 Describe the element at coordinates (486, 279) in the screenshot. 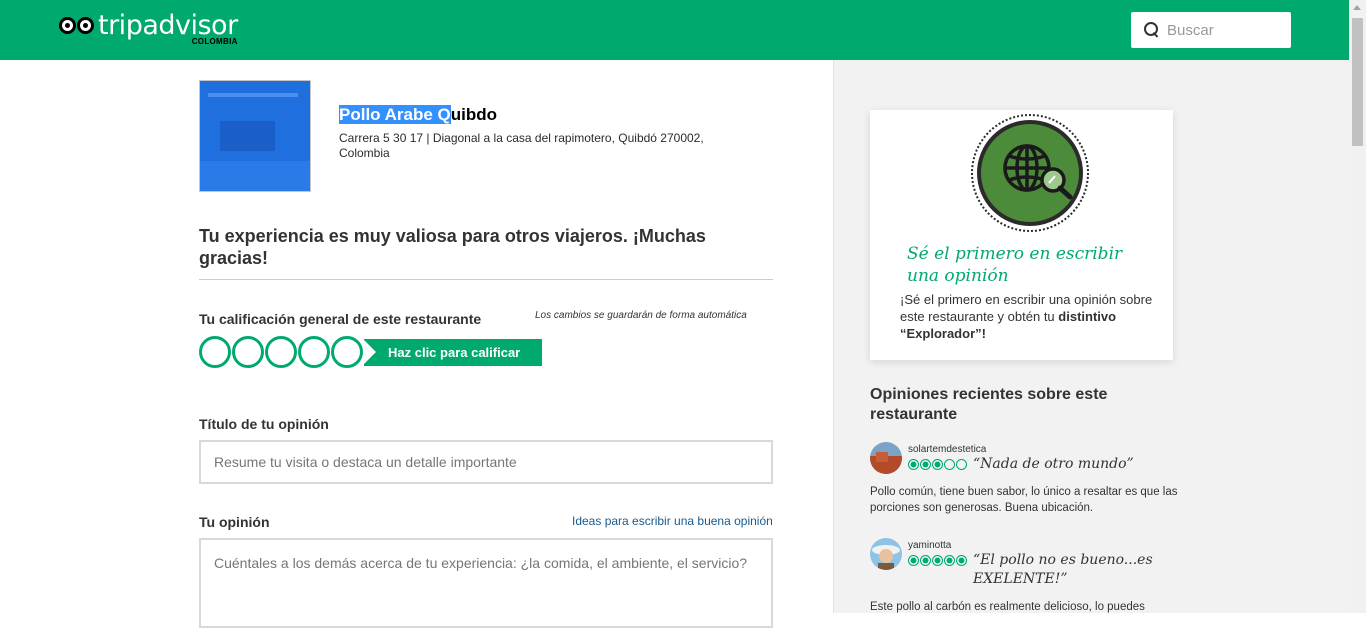

I see `divider` at that location.